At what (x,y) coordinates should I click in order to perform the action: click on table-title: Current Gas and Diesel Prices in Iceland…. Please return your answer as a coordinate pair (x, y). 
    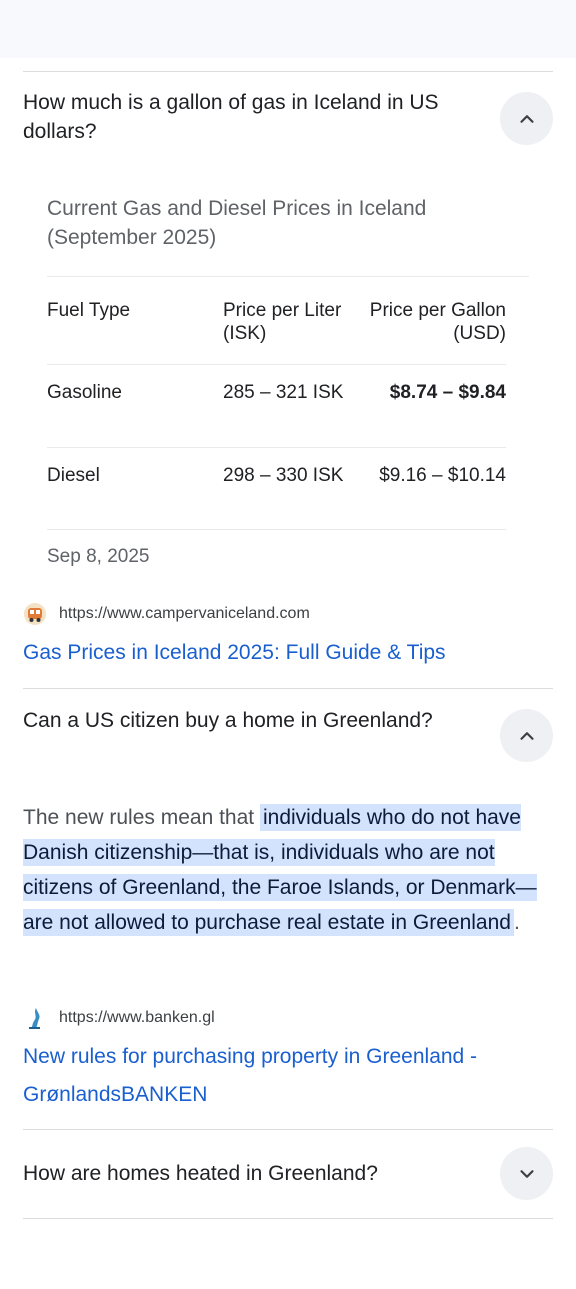
    Looking at the image, I should click on (237, 223).